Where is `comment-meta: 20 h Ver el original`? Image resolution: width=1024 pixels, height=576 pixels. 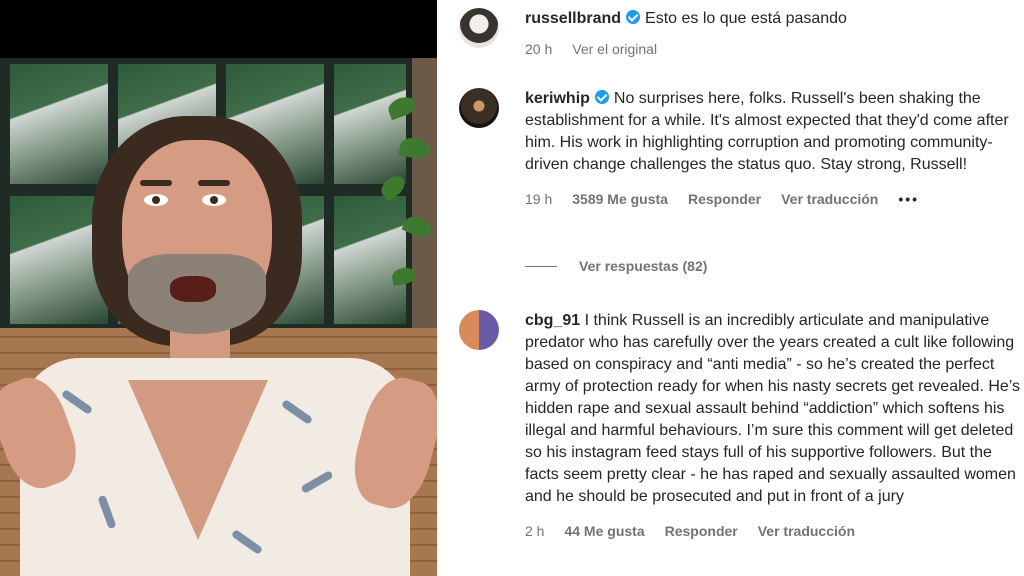 comment-meta: 20 h Ver el original is located at coordinates (774, 49).